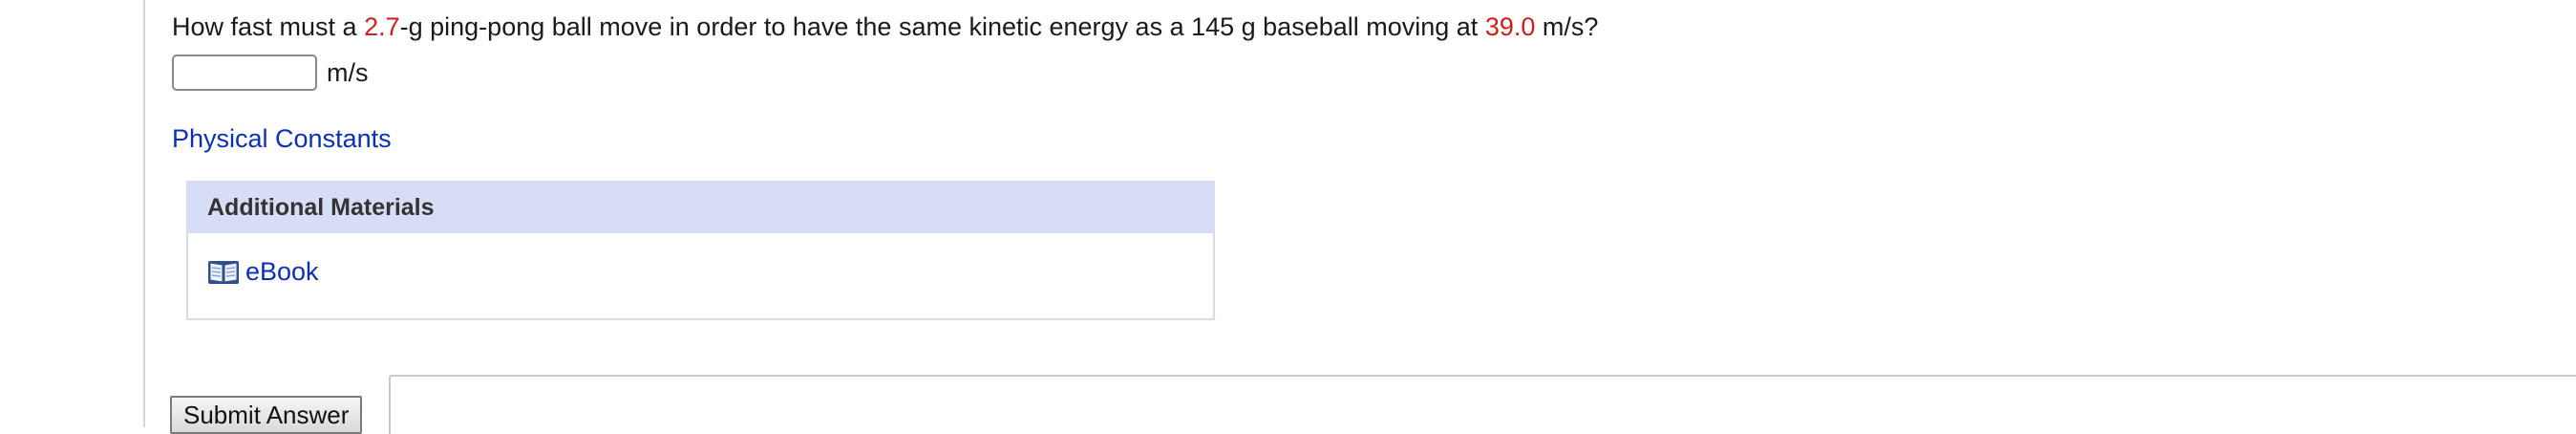 Image resolution: width=2576 pixels, height=434 pixels. What do you see at coordinates (1510, 26) in the screenshot?
I see `question-speed-value: 39.0` at bounding box center [1510, 26].